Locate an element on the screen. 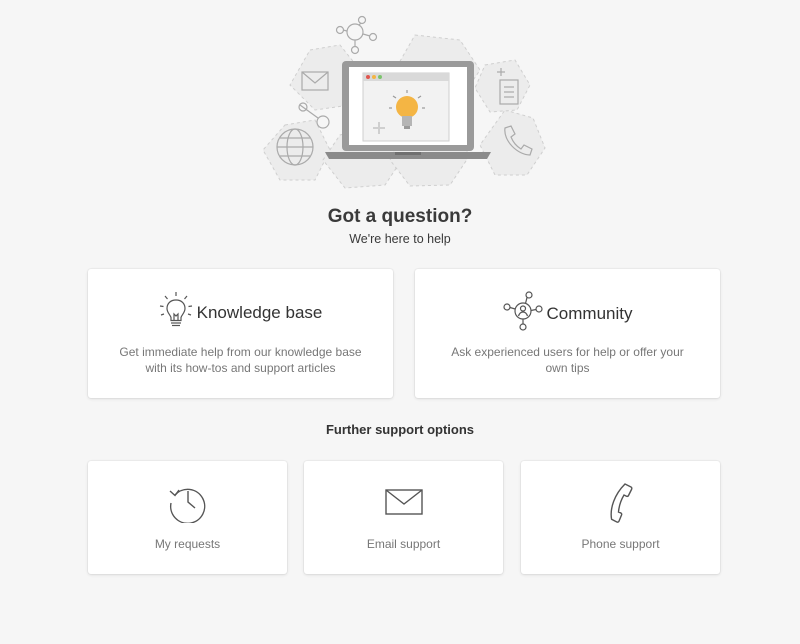 The image size is (800, 644). knowledge-base-title: Knowledge base is located at coordinates (259, 312).